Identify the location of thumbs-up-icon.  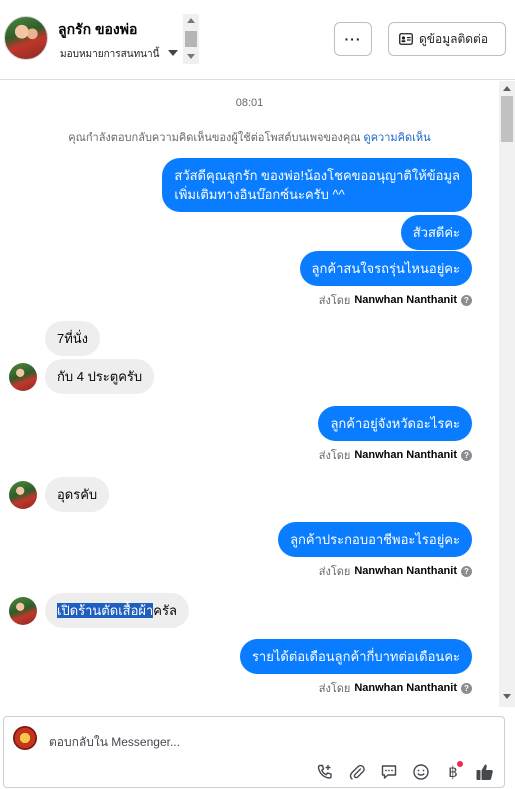
(484, 772).